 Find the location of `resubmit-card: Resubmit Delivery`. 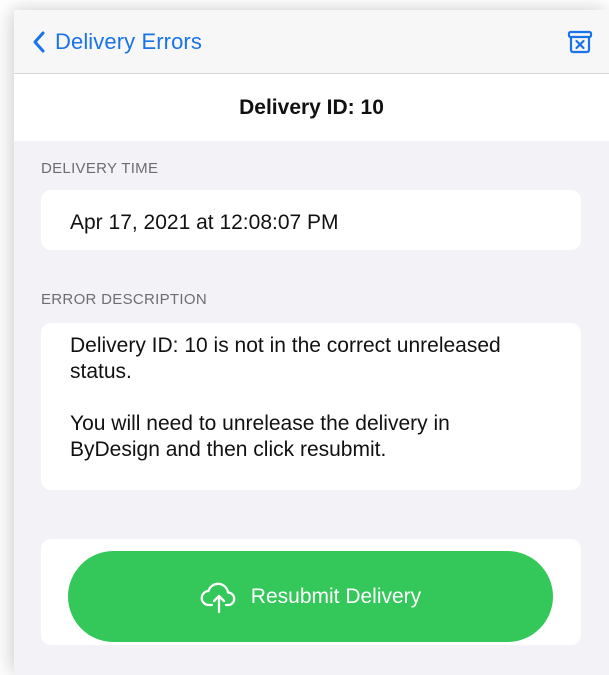

resubmit-card: Resubmit Delivery is located at coordinates (311, 592).